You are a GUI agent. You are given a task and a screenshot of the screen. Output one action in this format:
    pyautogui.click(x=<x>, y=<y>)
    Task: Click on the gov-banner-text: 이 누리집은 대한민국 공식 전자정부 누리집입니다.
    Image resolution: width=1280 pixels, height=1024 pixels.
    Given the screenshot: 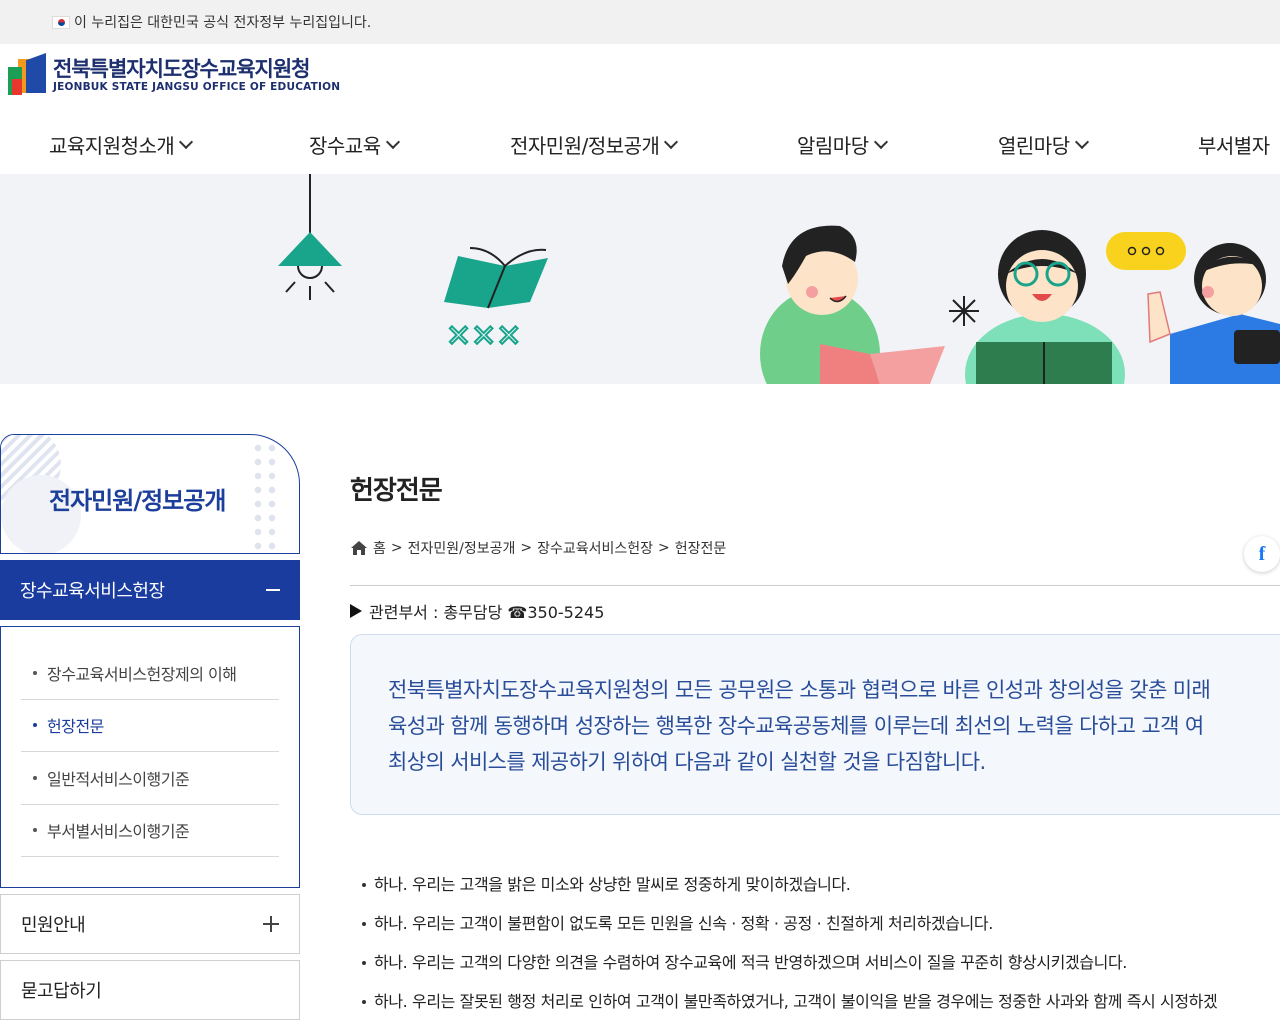 What is the action you would take?
    pyautogui.click(x=223, y=23)
    